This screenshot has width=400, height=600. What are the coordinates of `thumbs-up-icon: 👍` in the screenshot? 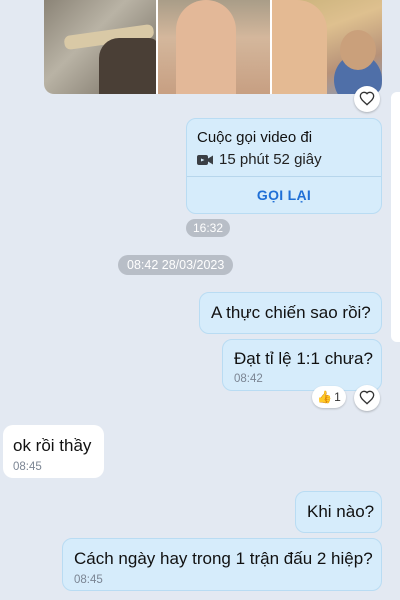 It's located at (325, 397).